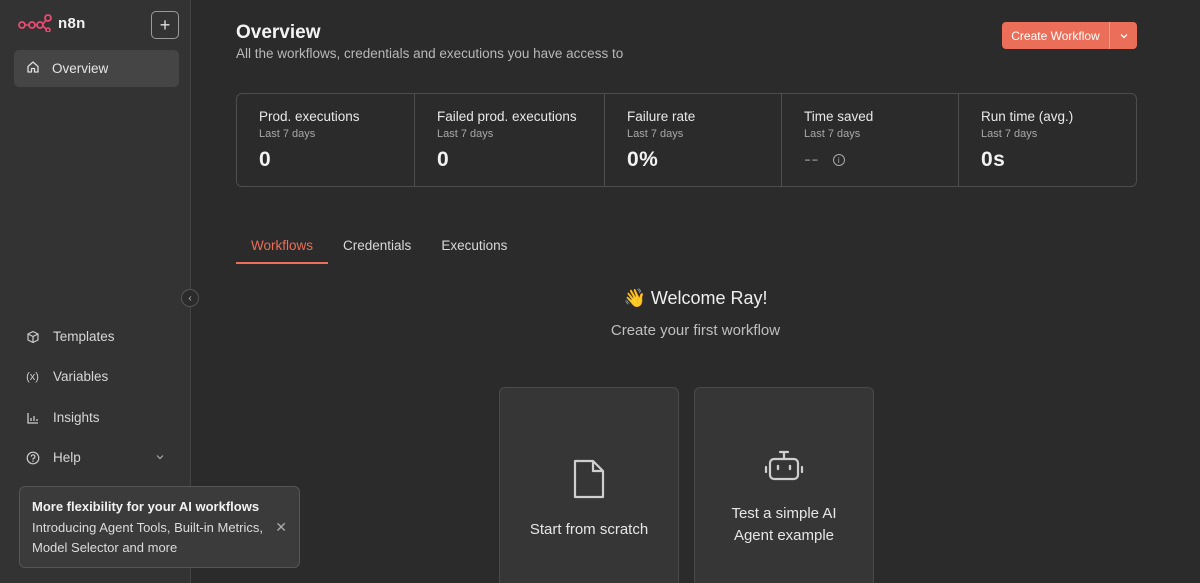 This screenshot has width=1200, height=583. Describe the element at coordinates (72, 23) in the screenshot. I see `app-name: n8n` at that location.